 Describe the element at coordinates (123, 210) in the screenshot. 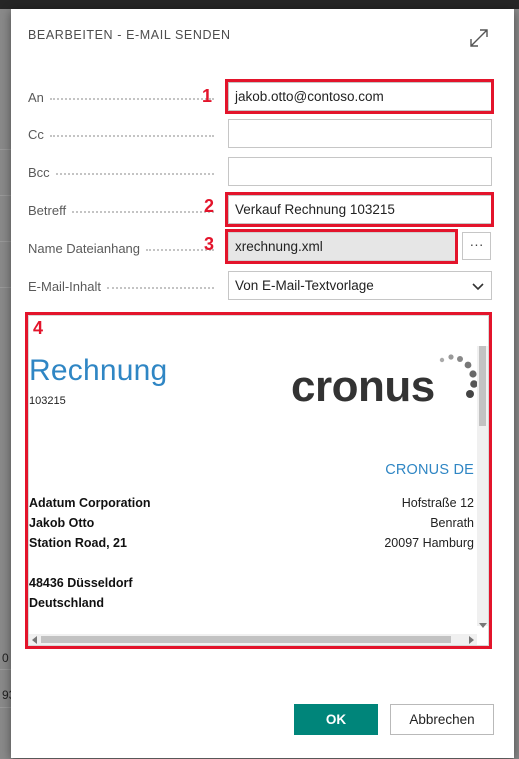

I see `subject-label: Betreff` at that location.